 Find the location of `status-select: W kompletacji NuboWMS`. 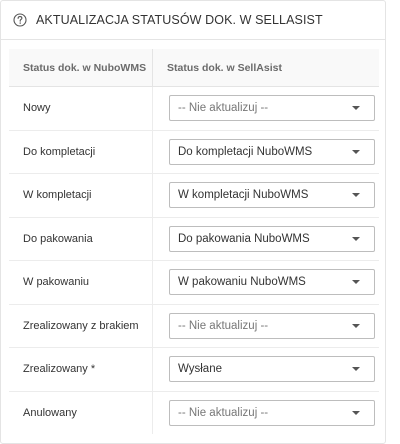

status-select: W kompletacji NuboWMS is located at coordinates (272, 195).